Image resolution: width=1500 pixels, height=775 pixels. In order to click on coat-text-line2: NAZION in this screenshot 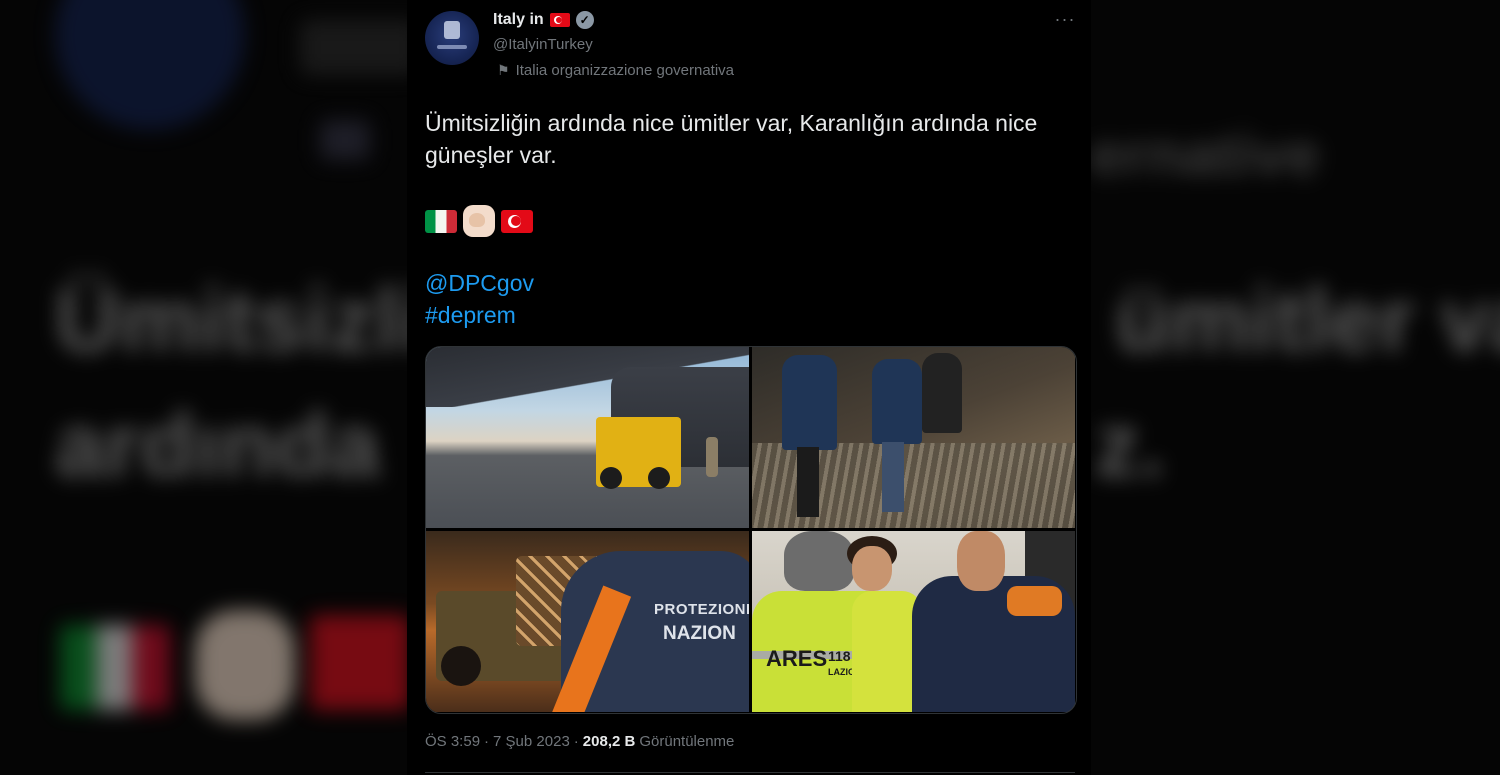, I will do `click(699, 633)`.